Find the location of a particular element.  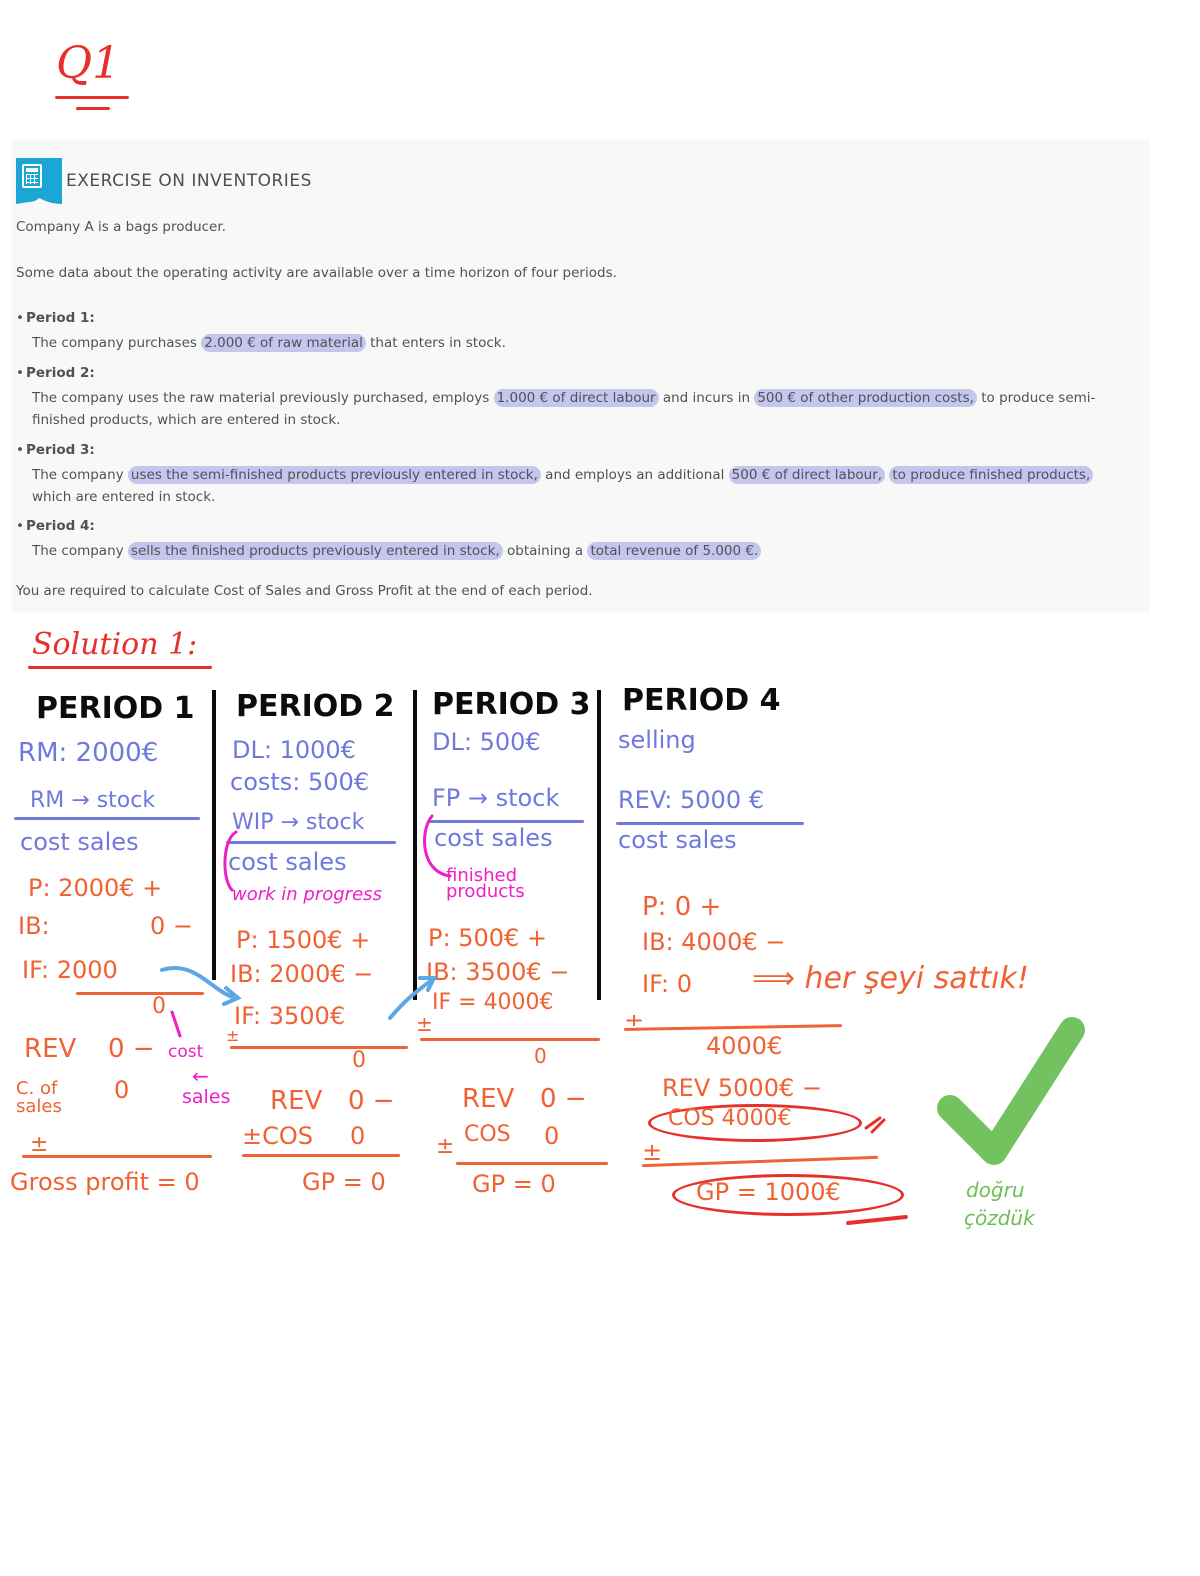

arrow-down-icon is located at coordinates (176, 1024).